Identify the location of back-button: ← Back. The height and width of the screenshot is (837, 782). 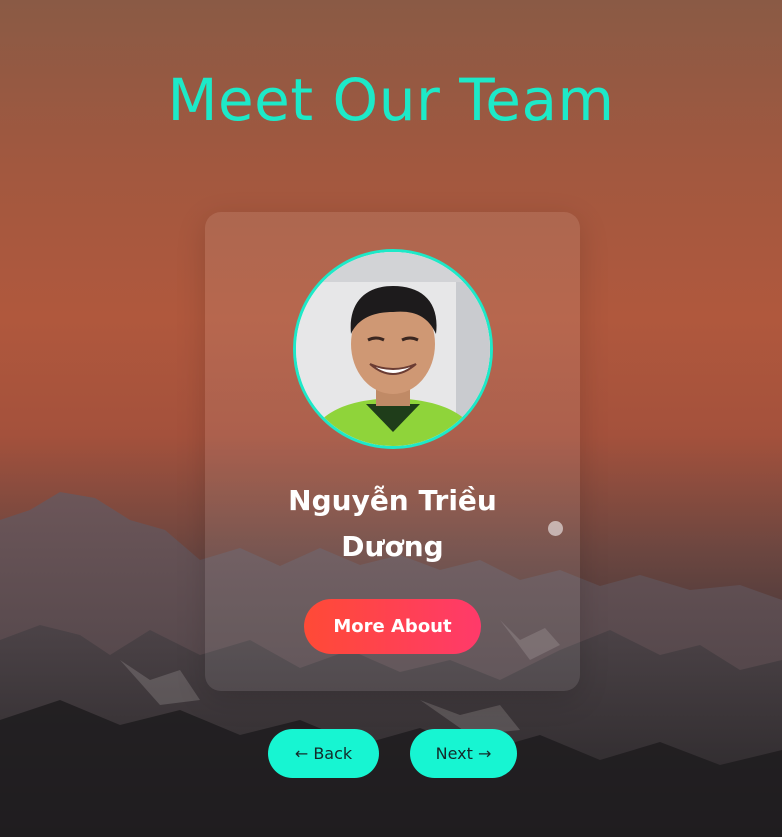
(323, 753).